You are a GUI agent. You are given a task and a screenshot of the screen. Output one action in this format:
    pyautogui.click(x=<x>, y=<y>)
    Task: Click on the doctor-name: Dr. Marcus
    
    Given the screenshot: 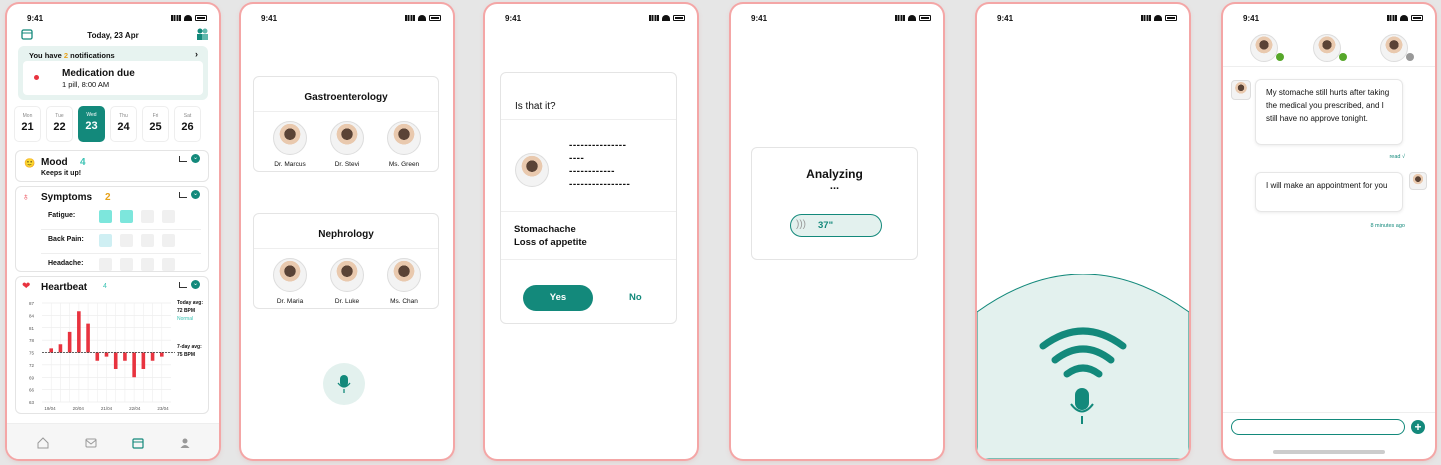 What is the action you would take?
    pyautogui.click(x=290, y=164)
    